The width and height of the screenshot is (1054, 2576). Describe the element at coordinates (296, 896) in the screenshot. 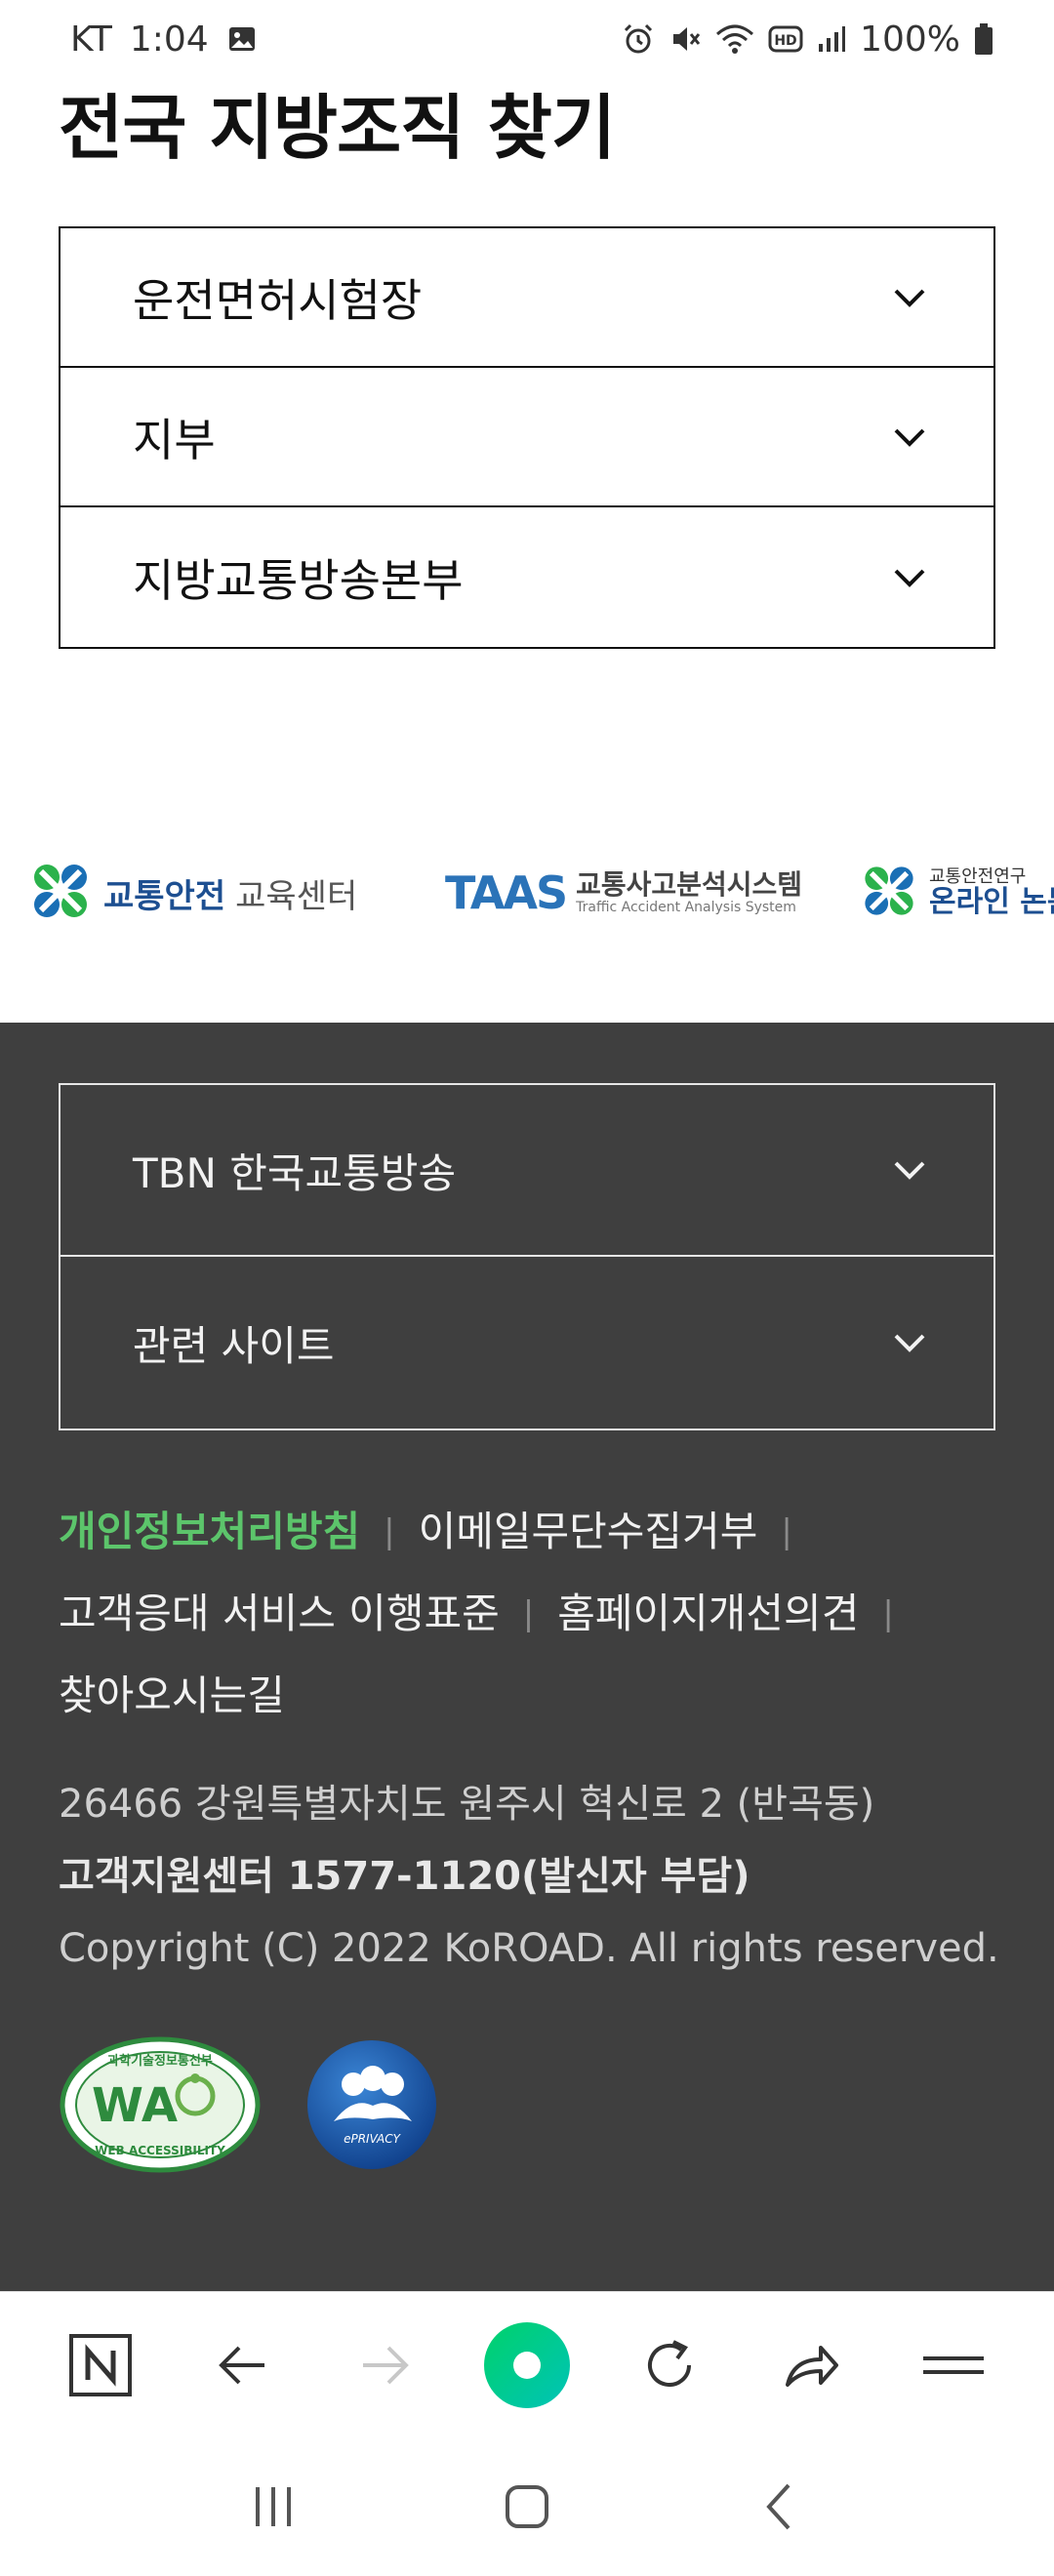

I see `partner-logo-subtitle: 교육센터` at that location.